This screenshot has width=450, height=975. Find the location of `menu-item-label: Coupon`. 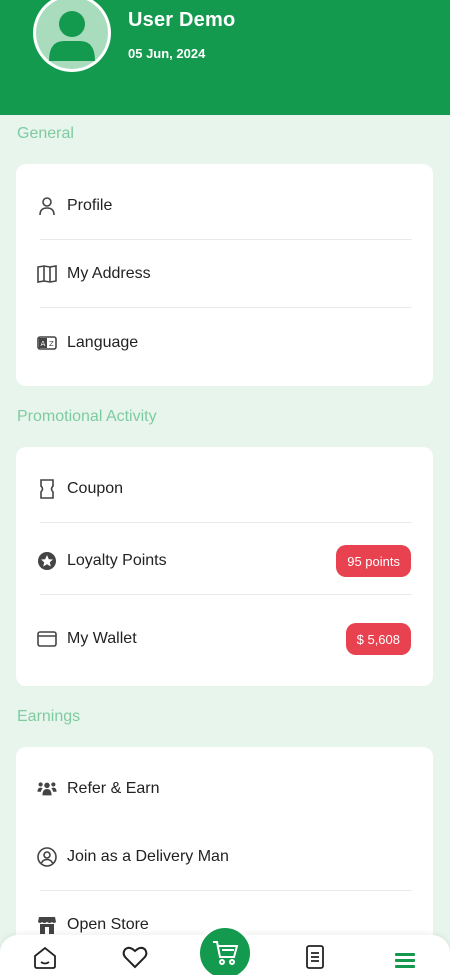

menu-item-label: Coupon is located at coordinates (95, 488).